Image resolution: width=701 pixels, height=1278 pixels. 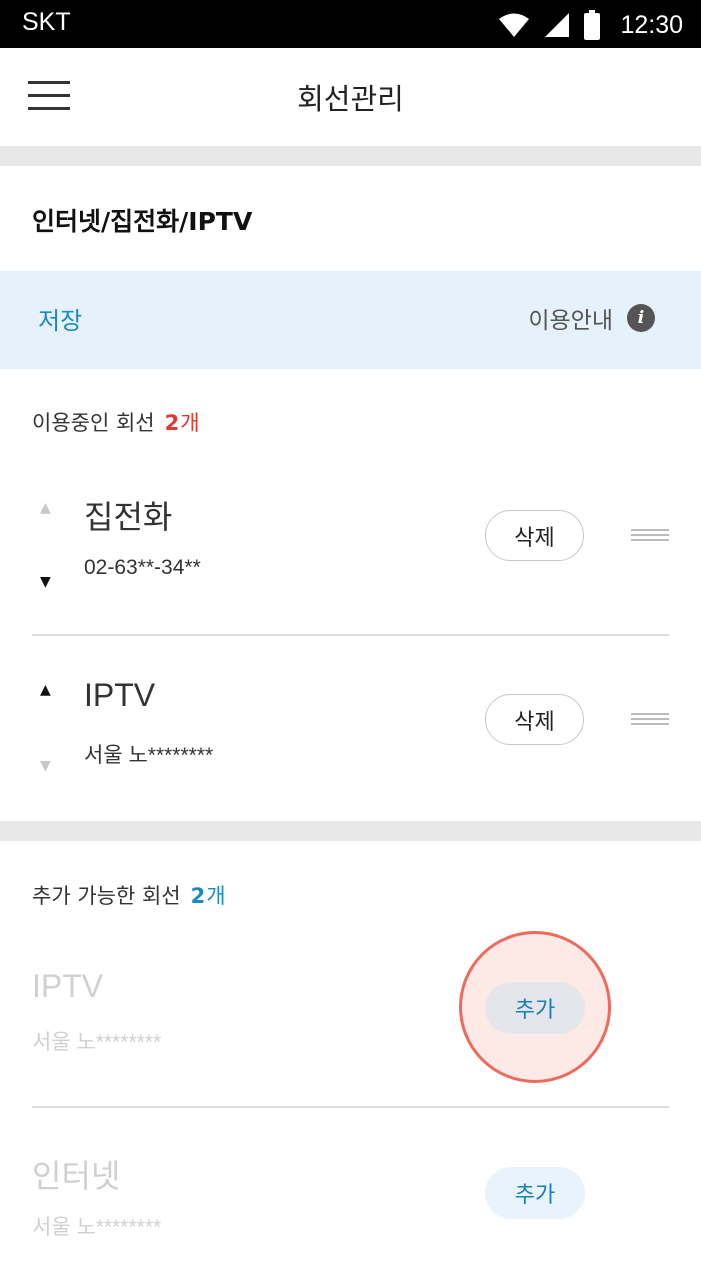 I want to click on info-icon: i, so click(x=641, y=318).